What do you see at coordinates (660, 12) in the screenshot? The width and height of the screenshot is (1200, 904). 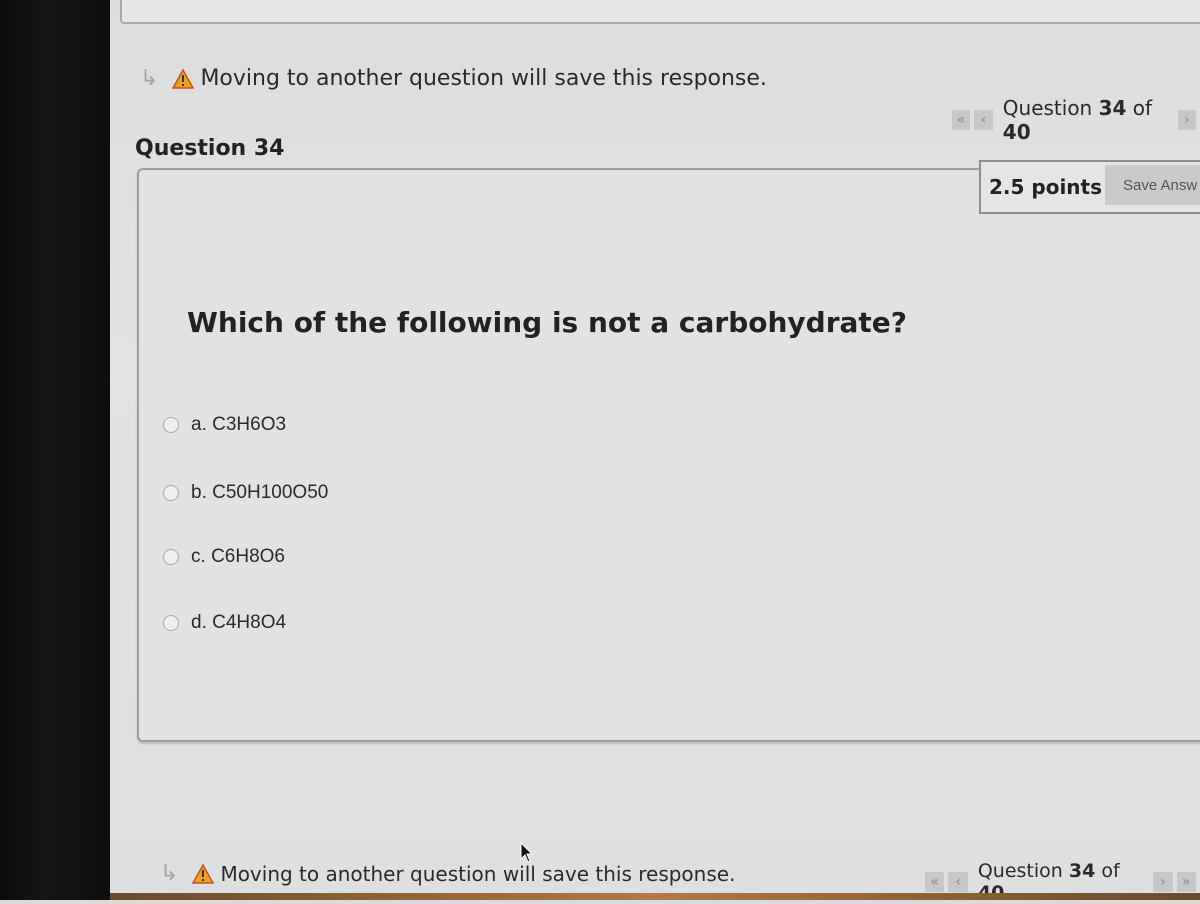 I see `previous-question-box` at bounding box center [660, 12].